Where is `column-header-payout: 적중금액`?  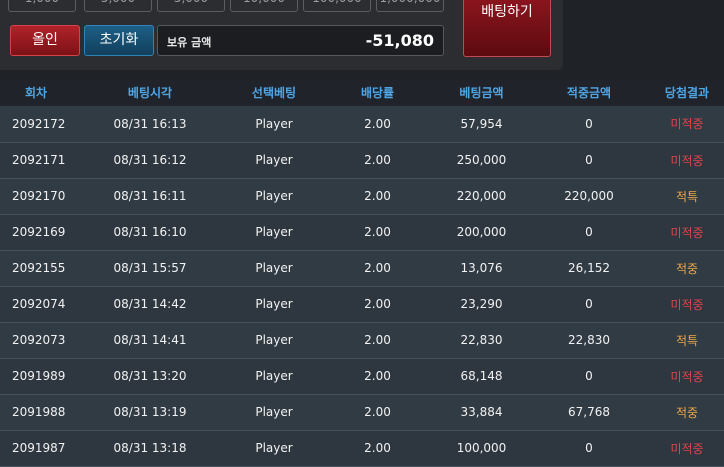 column-header-payout: 적중금액 is located at coordinates (589, 92).